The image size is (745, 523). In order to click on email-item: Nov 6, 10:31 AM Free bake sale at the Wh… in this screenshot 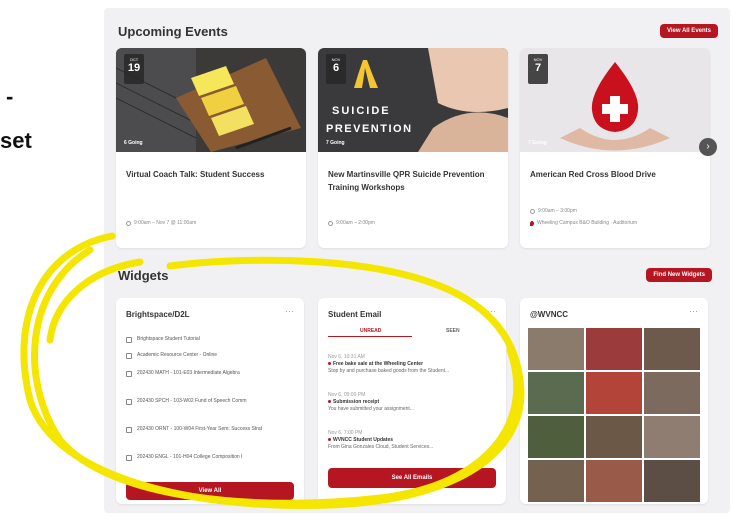, I will do `click(413, 364)`.